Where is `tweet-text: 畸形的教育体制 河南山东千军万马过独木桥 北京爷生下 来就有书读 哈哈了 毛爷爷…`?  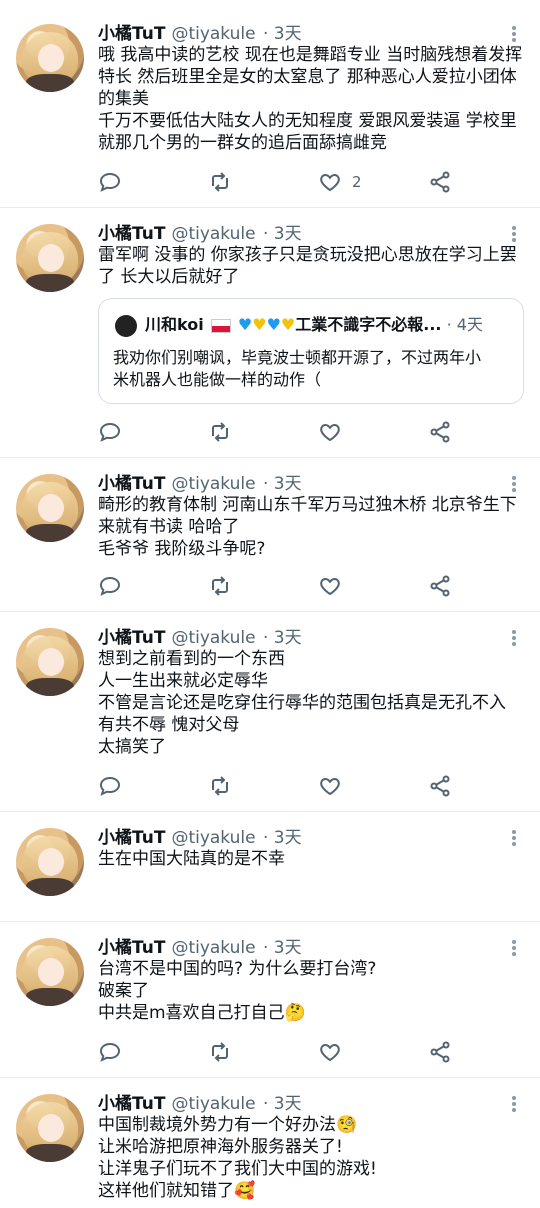
tweet-text: 畸形的教育体制 河南山东千军万马过独木桥 北京爷生下 来就有书读 哈哈了 毛爷爷… is located at coordinates (312, 527).